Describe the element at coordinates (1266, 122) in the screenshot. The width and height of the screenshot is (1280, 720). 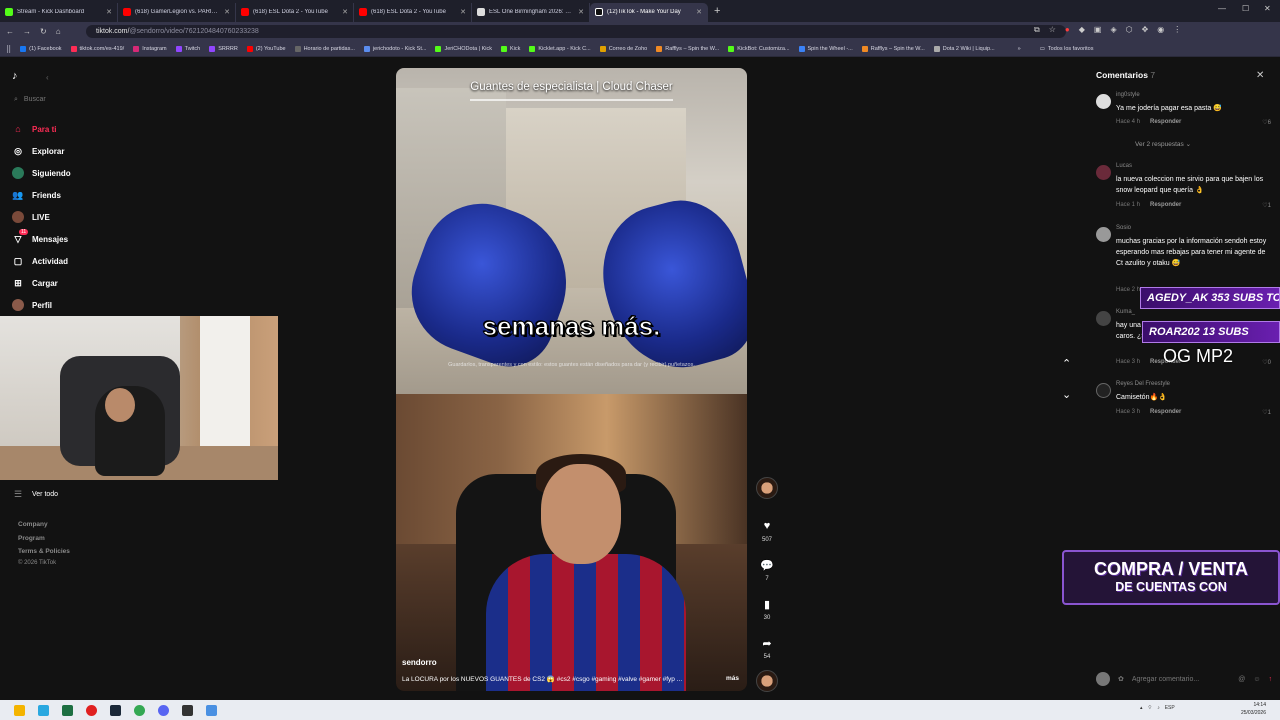
I see `comment-like: ♡6` at that location.